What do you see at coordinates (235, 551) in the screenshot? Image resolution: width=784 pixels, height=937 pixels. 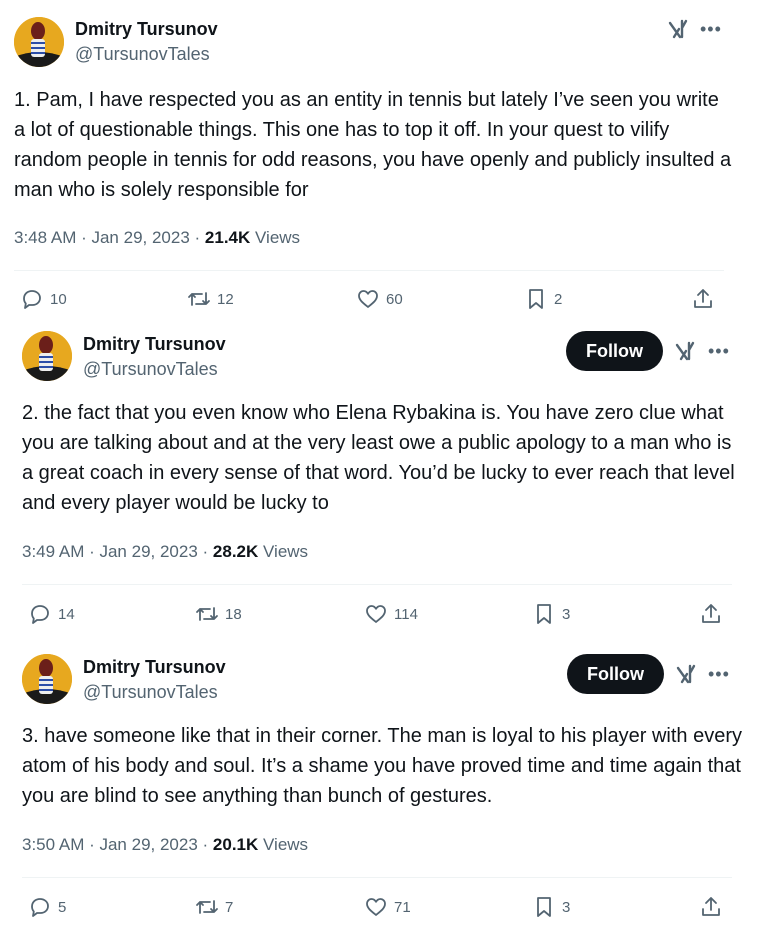 I see `views-count: 28.2K` at bounding box center [235, 551].